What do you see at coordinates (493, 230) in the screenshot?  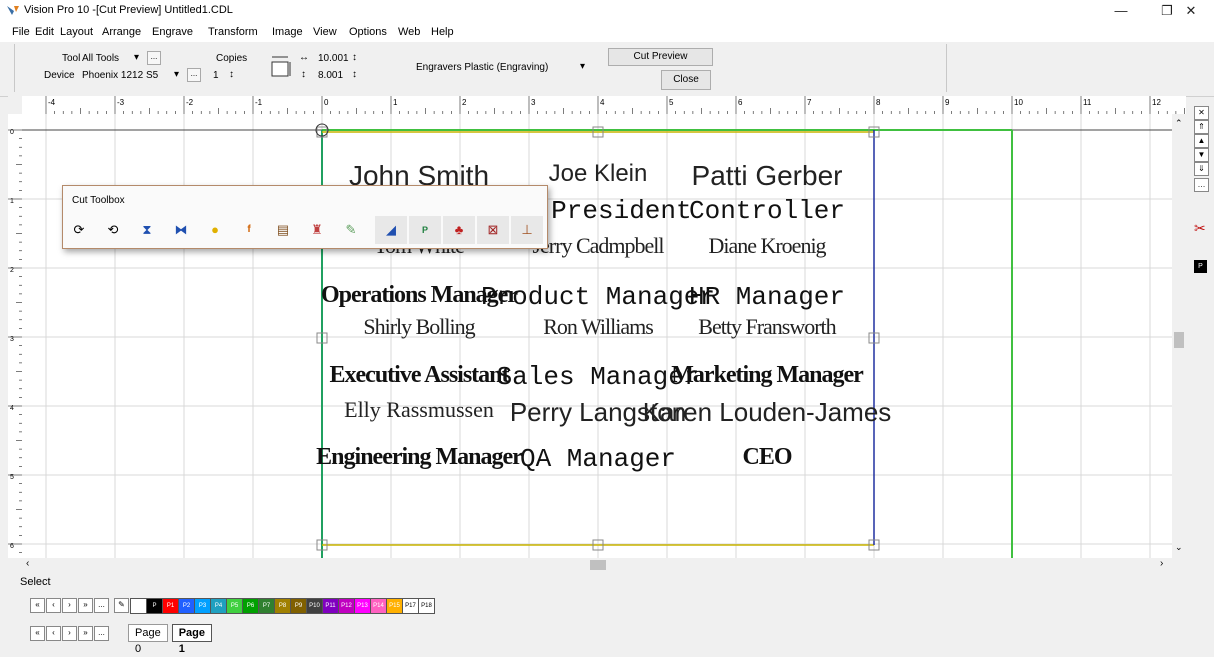 I see `erase-icon: ⊠` at bounding box center [493, 230].